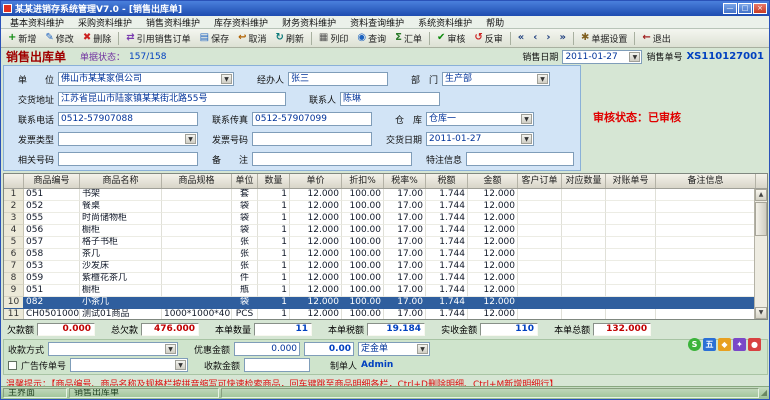 The image size is (770, 400). Describe the element at coordinates (761, 313) in the screenshot. I see `scroll-down-icon: ▼` at that location.